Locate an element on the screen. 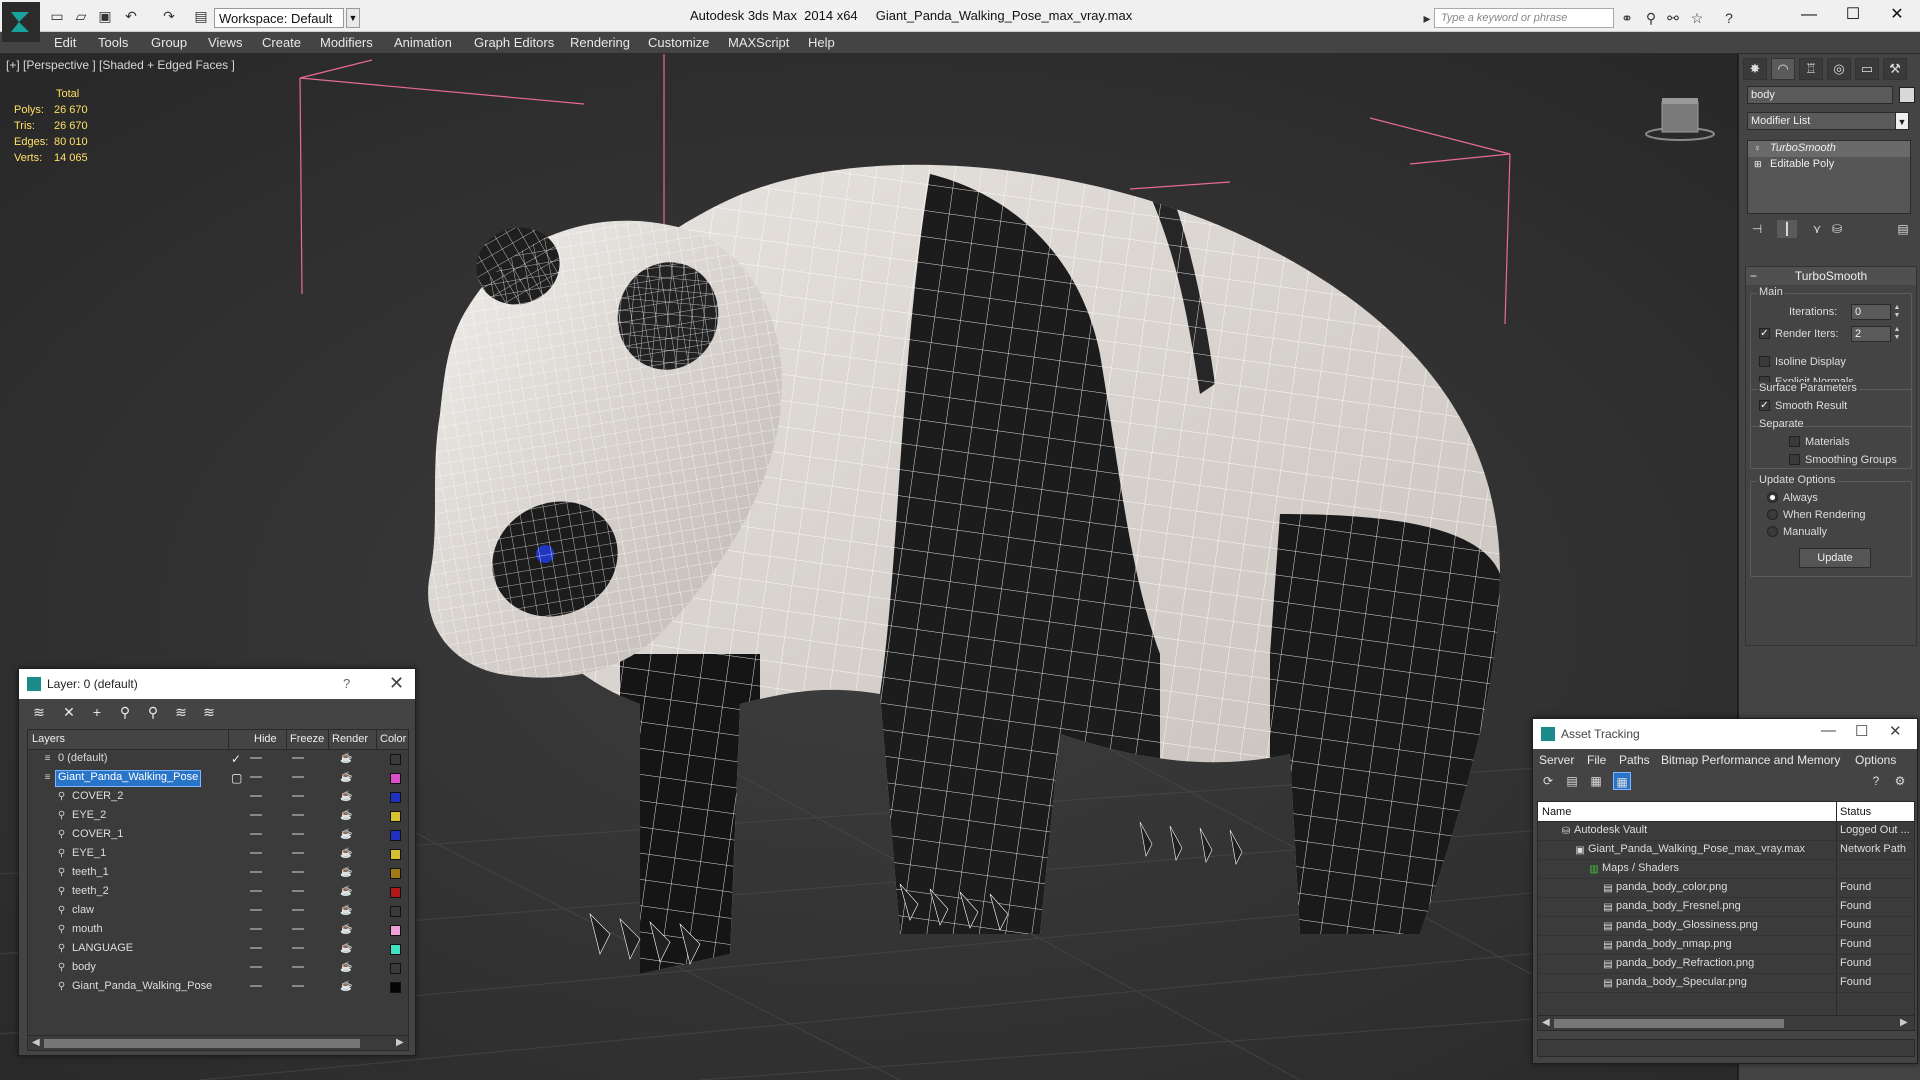  asset-maximize-button: ☐ is located at coordinates (1861, 731).